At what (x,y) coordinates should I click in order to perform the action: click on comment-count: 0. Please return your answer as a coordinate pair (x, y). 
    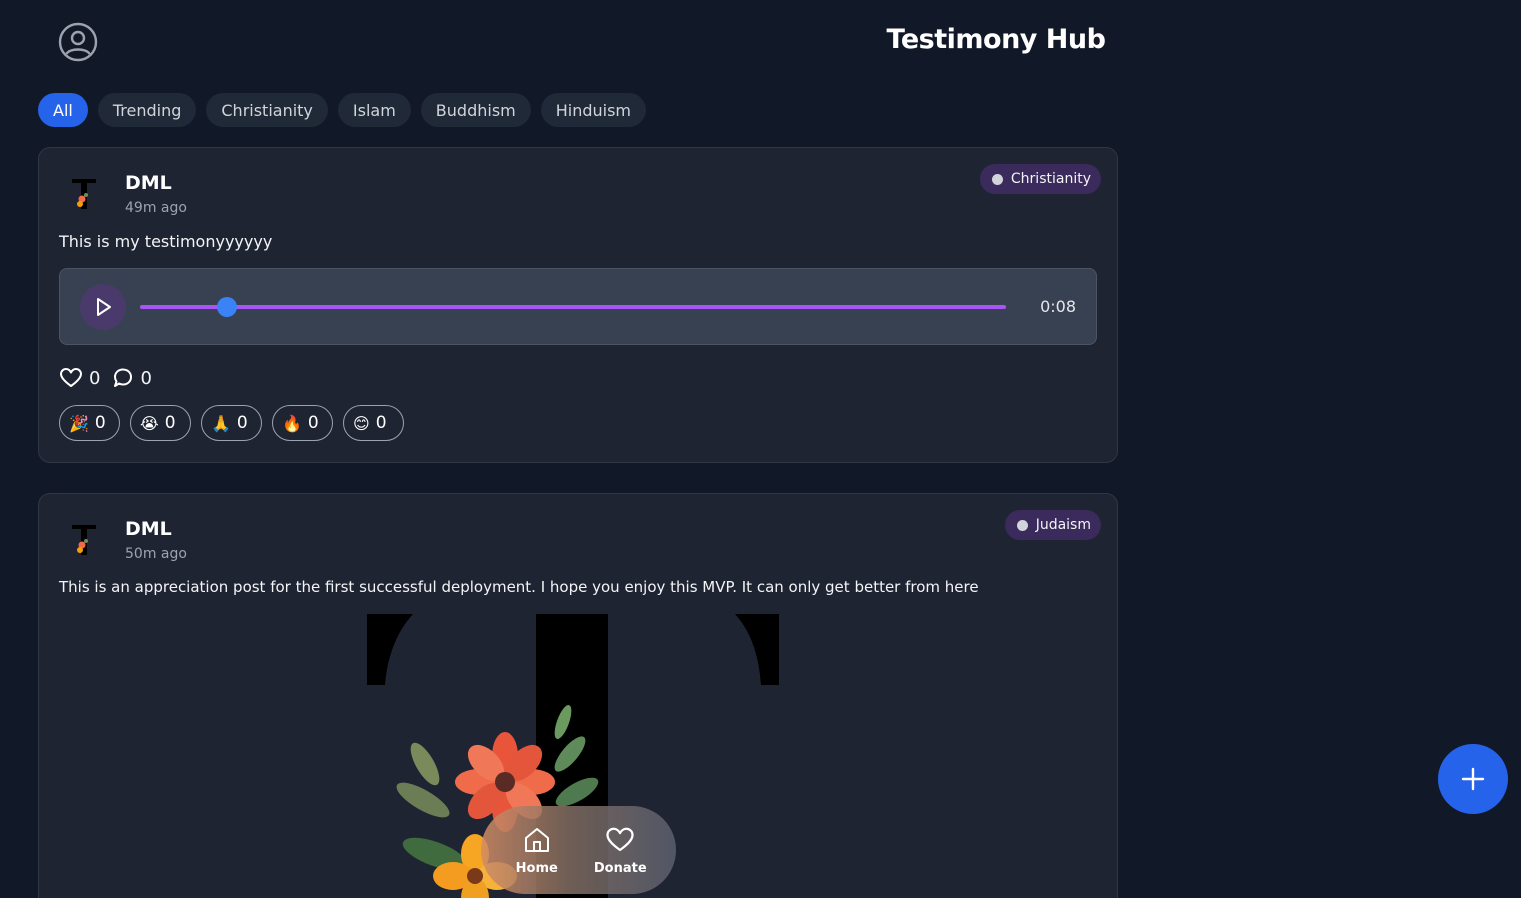
    Looking at the image, I should click on (146, 378).